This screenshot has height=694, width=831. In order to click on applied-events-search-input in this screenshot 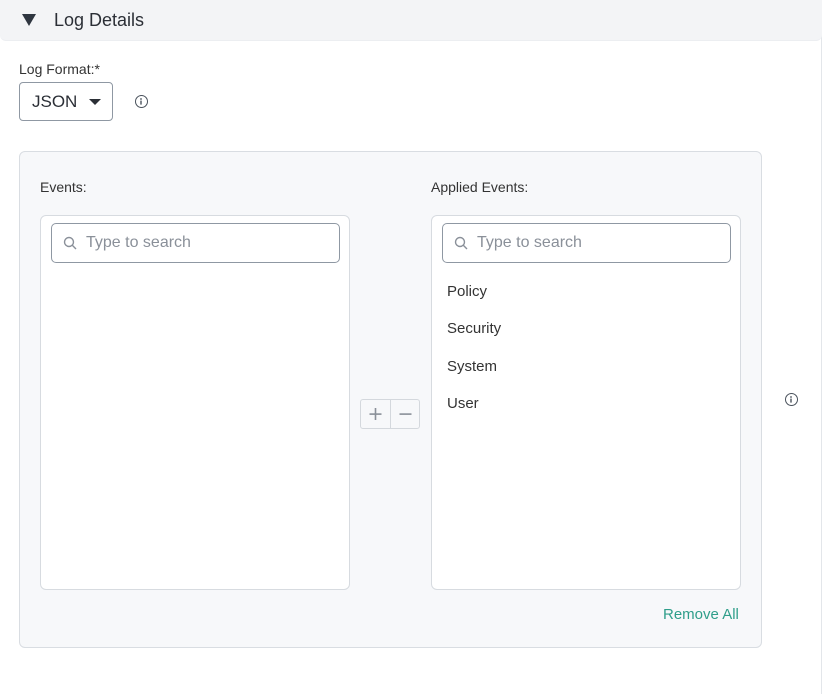, I will do `click(597, 243)`.